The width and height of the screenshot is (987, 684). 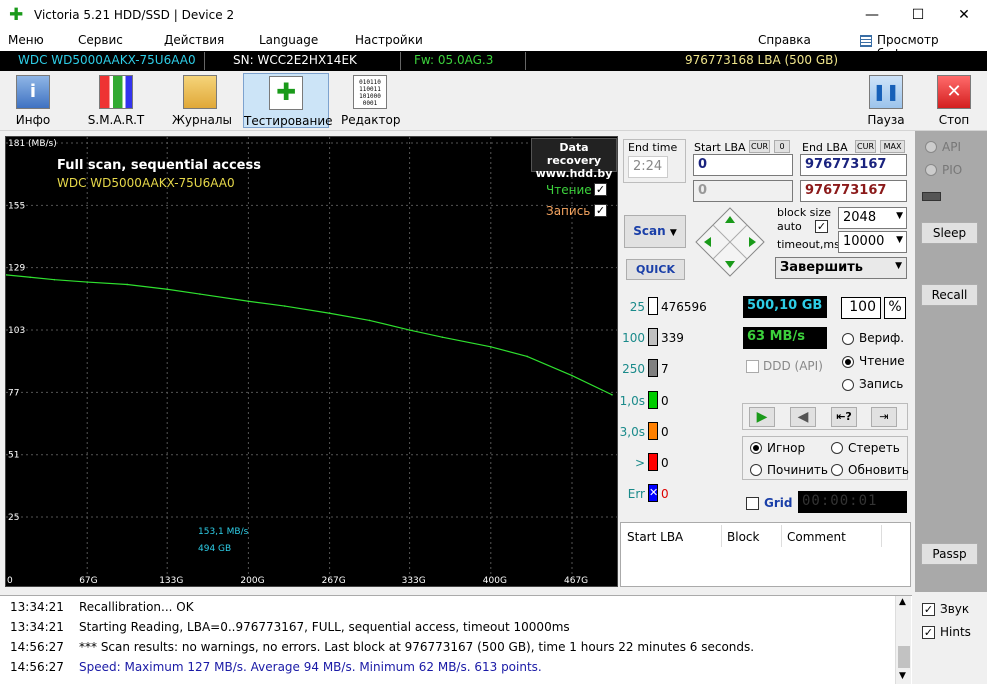 I want to click on histogram-panel: 25 476596 100 339 250 7 1,0s 0 3,0s 0 >0 Err ✕ 0, so click(x=678, y=402).